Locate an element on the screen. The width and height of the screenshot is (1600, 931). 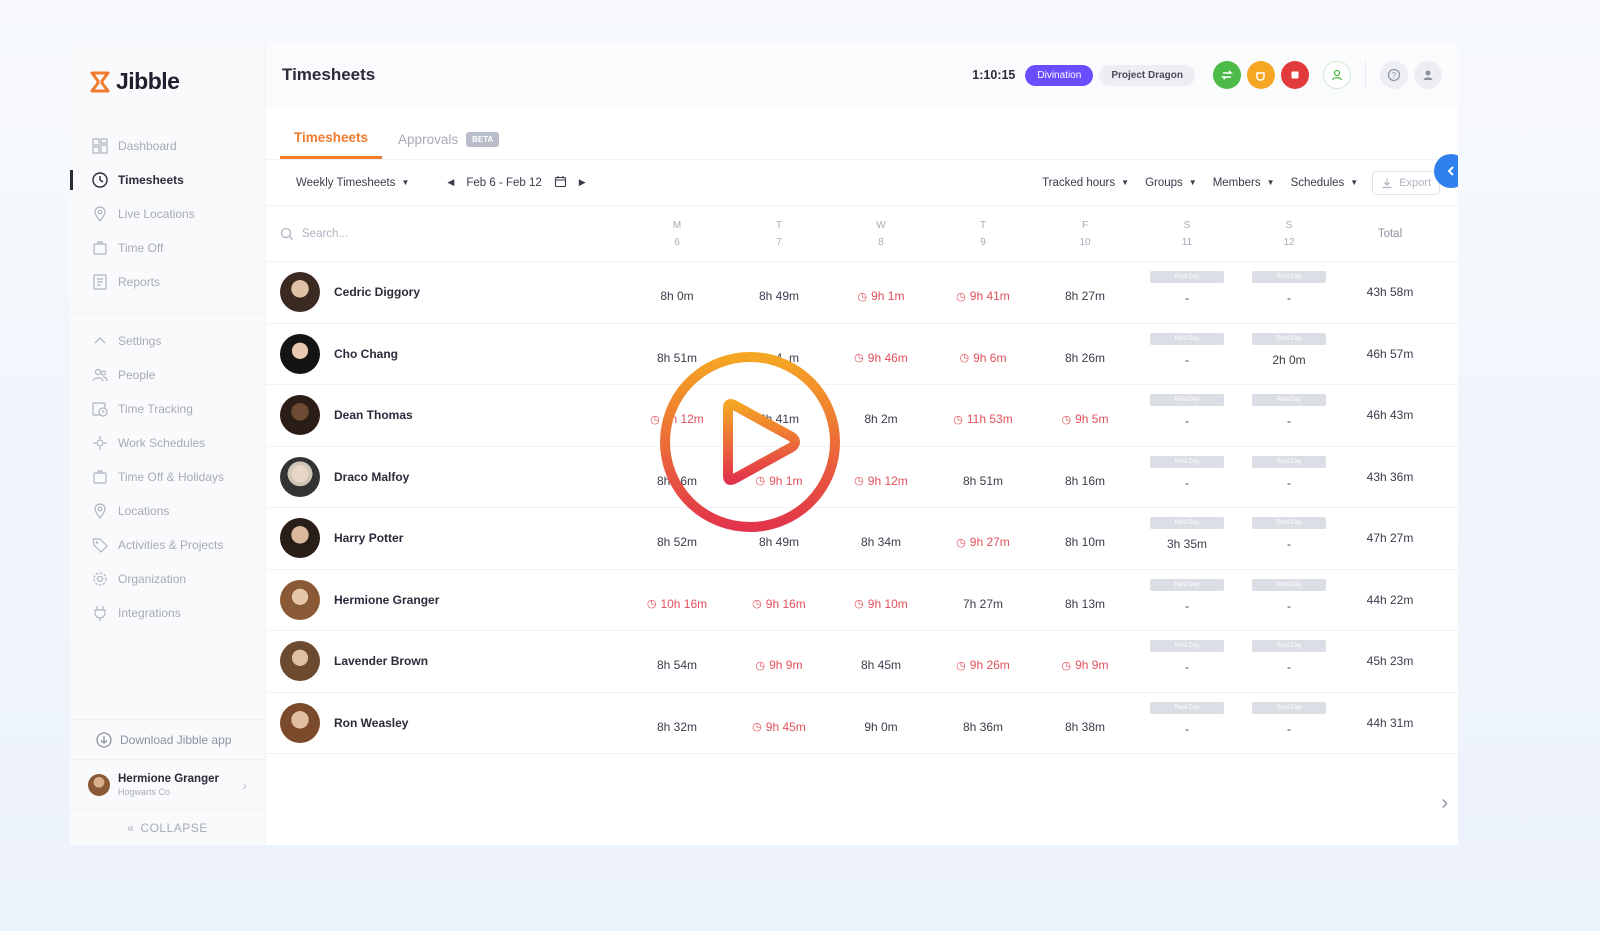
activity-pill: Divination is located at coordinates (1059, 75).